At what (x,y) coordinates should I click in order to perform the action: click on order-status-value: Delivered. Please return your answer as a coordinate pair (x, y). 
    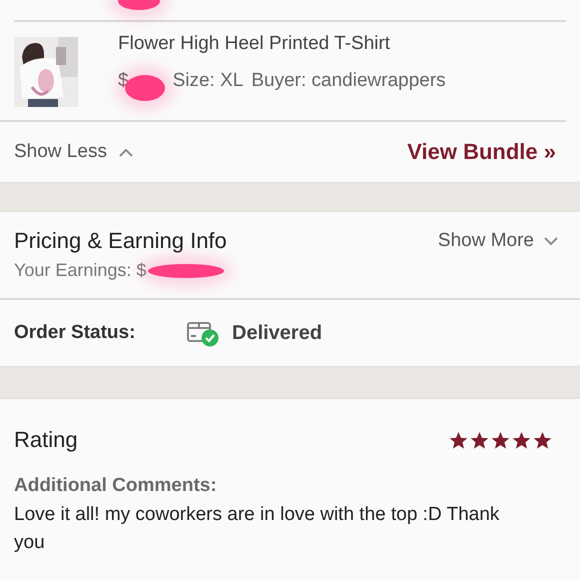
    Looking at the image, I should click on (277, 333).